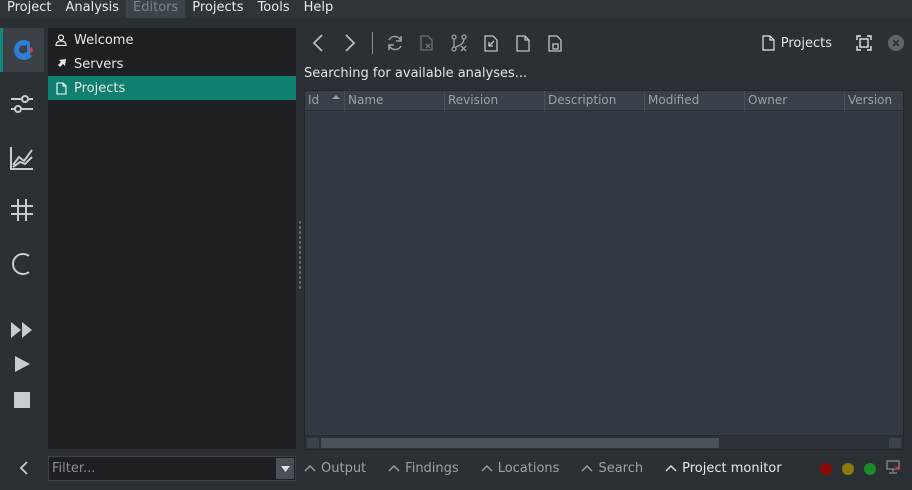  I want to click on toolbar-separator, so click(372, 43).